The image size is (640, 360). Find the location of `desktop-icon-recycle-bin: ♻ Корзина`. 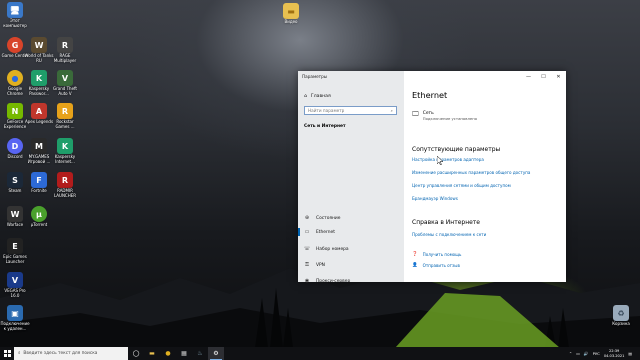

desktop-icon-recycle-bin: ♻ Корзина is located at coordinates (621, 316).